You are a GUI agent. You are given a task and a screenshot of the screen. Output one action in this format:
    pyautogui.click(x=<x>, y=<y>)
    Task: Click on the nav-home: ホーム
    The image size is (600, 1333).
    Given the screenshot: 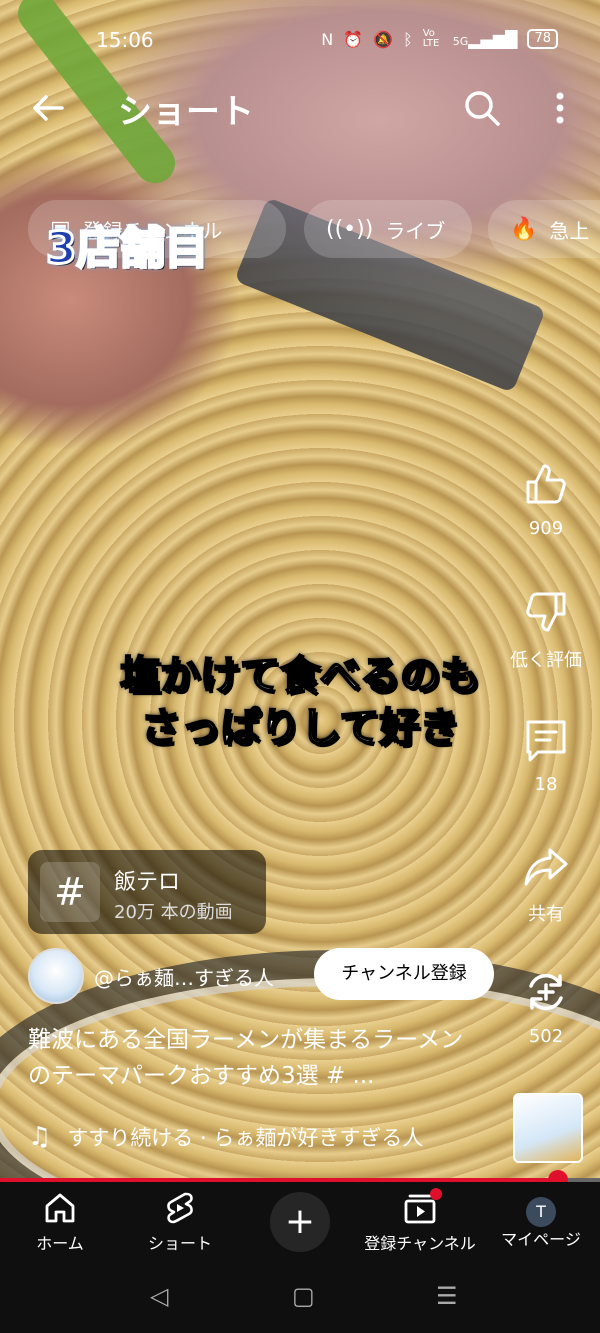 What is the action you would take?
    pyautogui.click(x=60, y=1222)
    